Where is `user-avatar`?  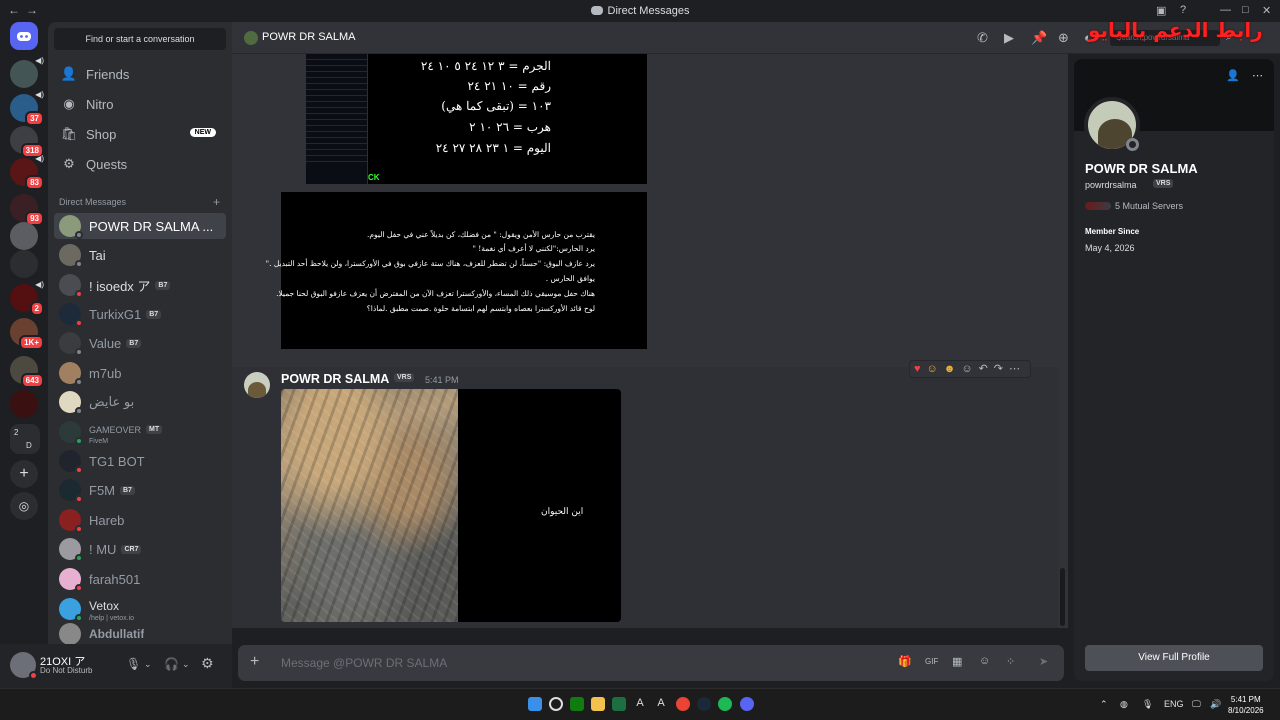 user-avatar is located at coordinates (24, 666).